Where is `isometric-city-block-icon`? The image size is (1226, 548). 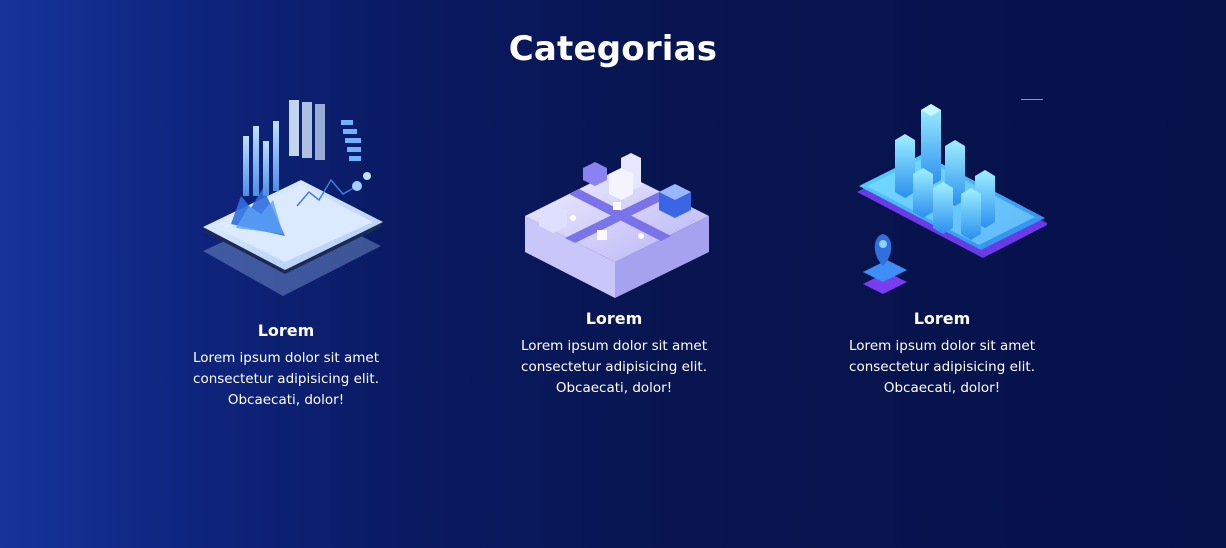
isometric-city-block-icon is located at coordinates (614, 220).